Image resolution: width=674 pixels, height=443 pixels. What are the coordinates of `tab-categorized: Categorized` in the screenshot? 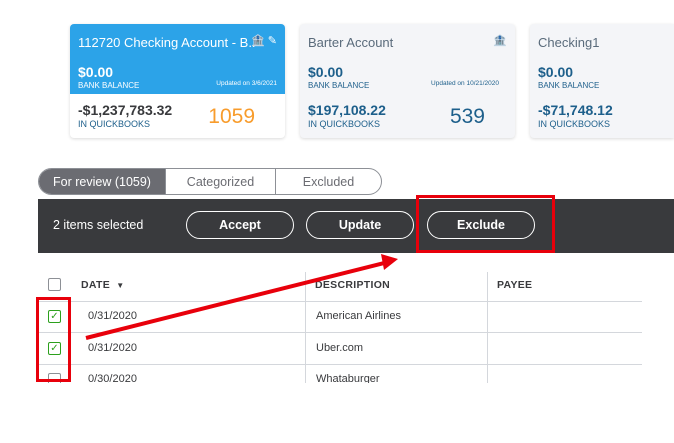 It's located at (220, 181).